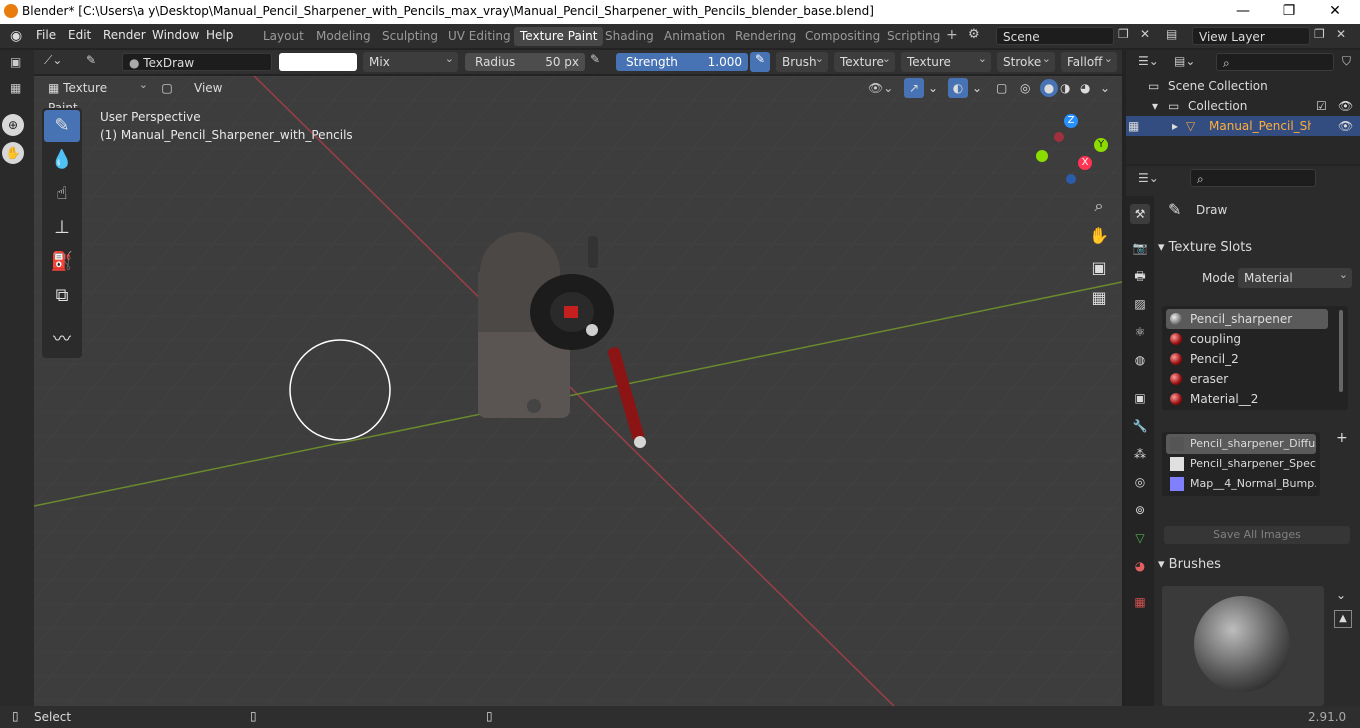 This screenshot has height=728, width=1360. What do you see at coordinates (1085, 88) in the screenshot?
I see `shading-rendered-icon: ◕` at bounding box center [1085, 88].